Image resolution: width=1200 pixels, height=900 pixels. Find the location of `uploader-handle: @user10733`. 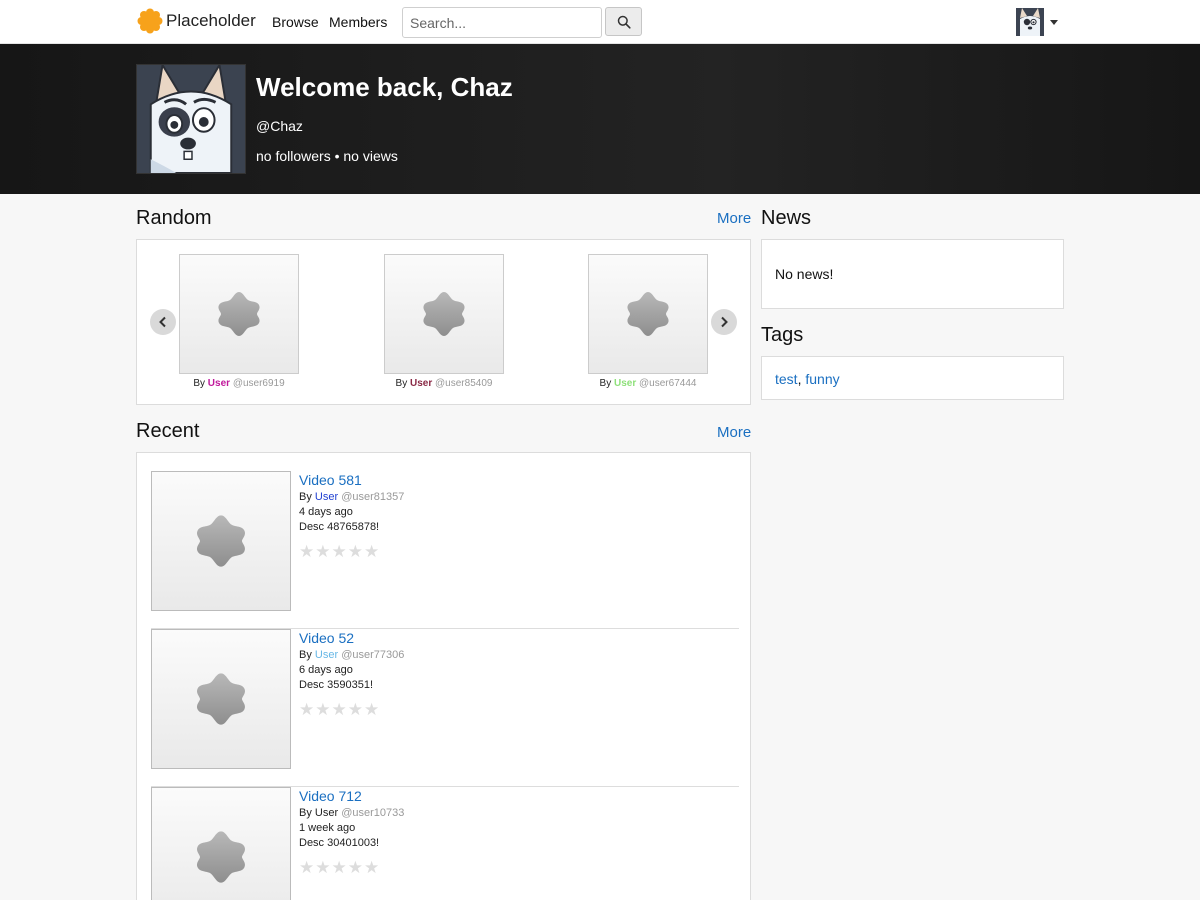

uploader-handle: @user10733 is located at coordinates (373, 813).